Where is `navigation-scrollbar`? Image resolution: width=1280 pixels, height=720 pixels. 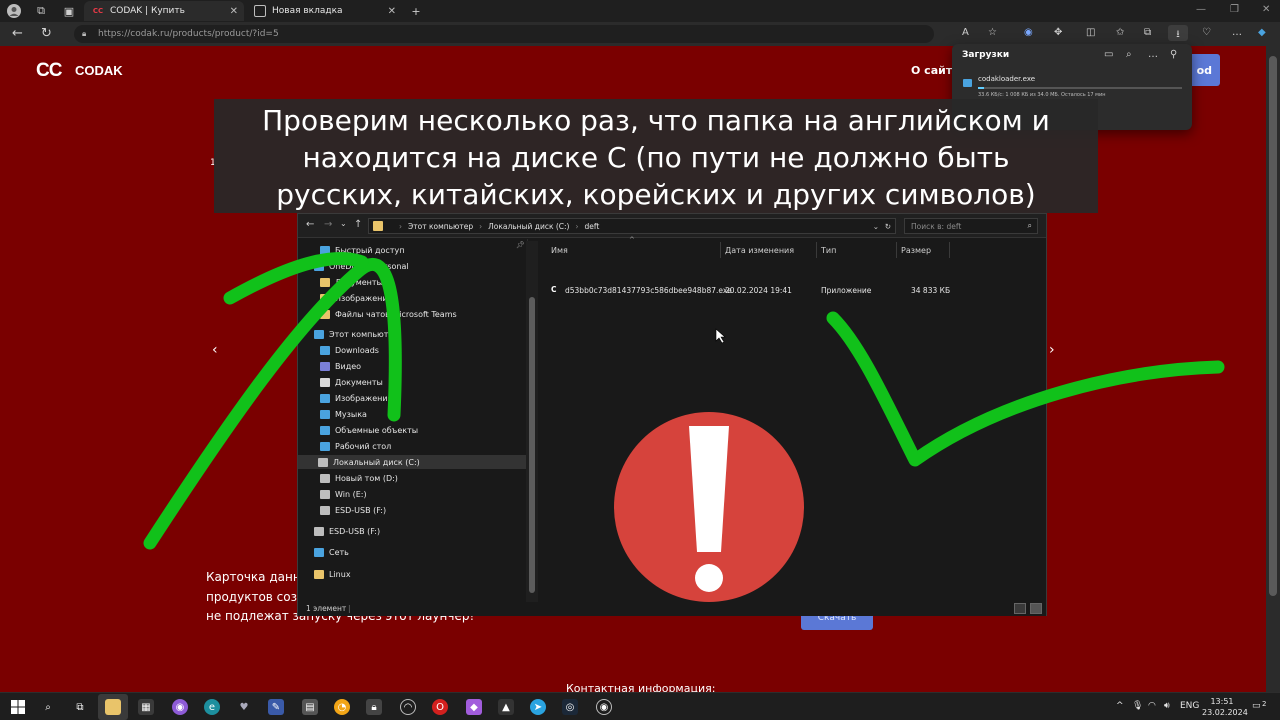
navigation-scrollbar is located at coordinates (532, 423).